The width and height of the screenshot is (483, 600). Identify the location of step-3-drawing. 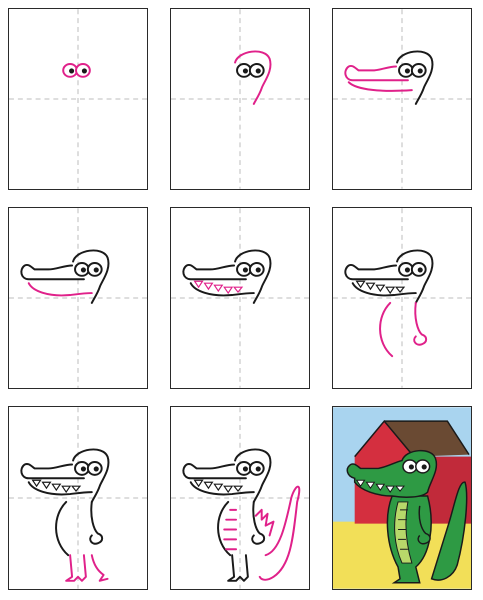
(402, 99).